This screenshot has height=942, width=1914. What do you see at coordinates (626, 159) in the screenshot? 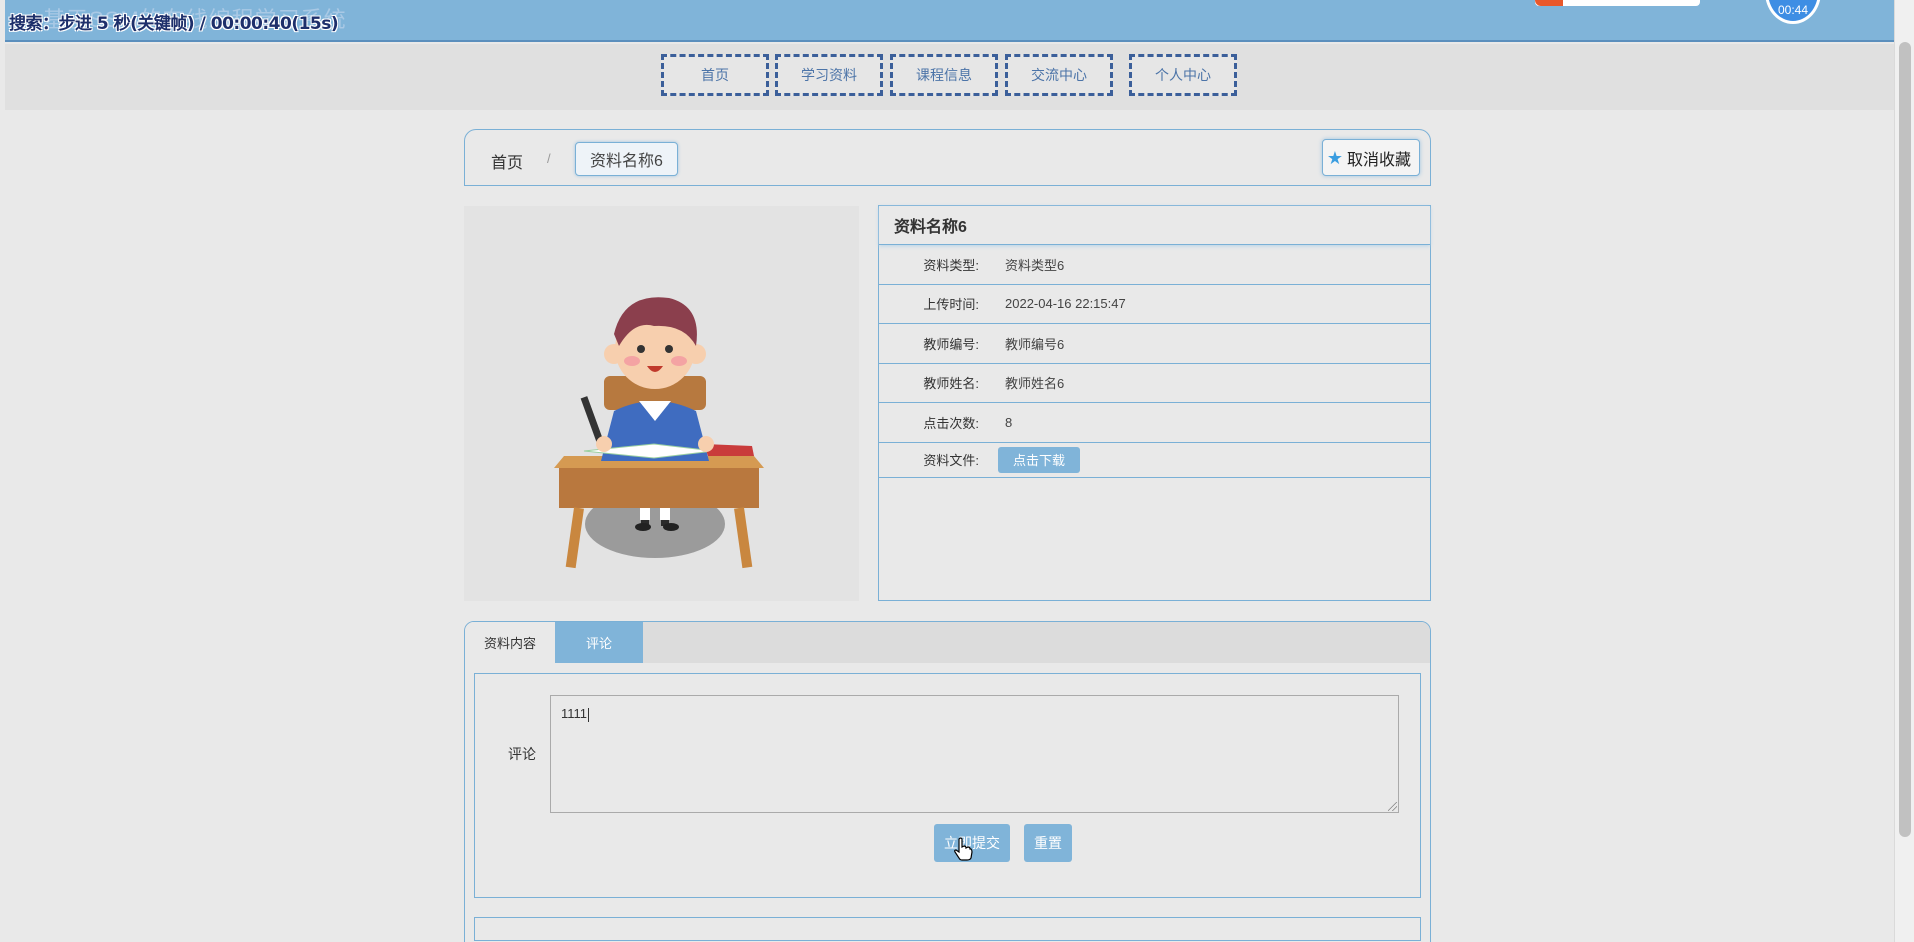
I see `breadcrumb-current: 资料名称6` at bounding box center [626, 159].